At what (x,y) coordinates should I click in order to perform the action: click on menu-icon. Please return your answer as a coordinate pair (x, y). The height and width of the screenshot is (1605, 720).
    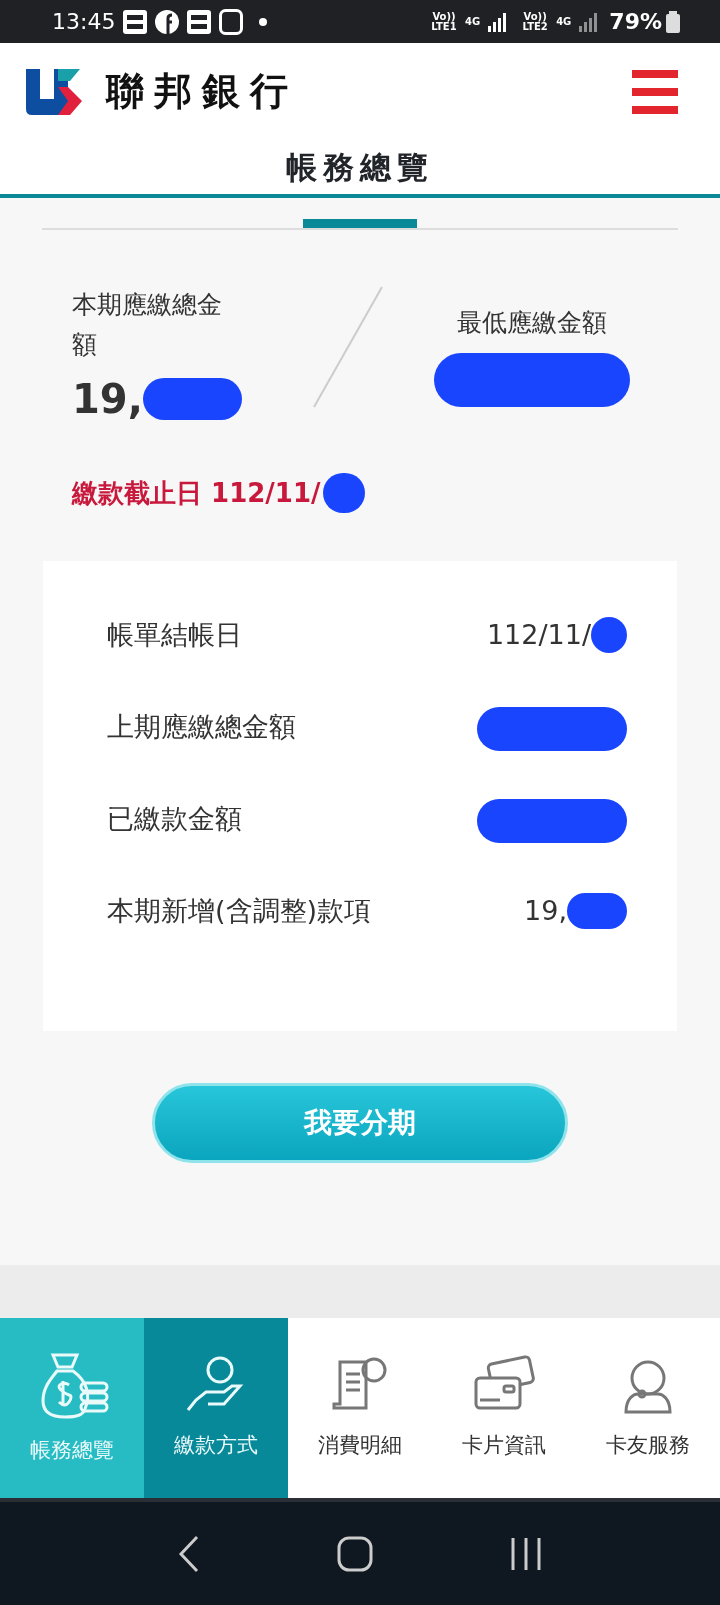
    Looking at the image, I should click on (655, 91).